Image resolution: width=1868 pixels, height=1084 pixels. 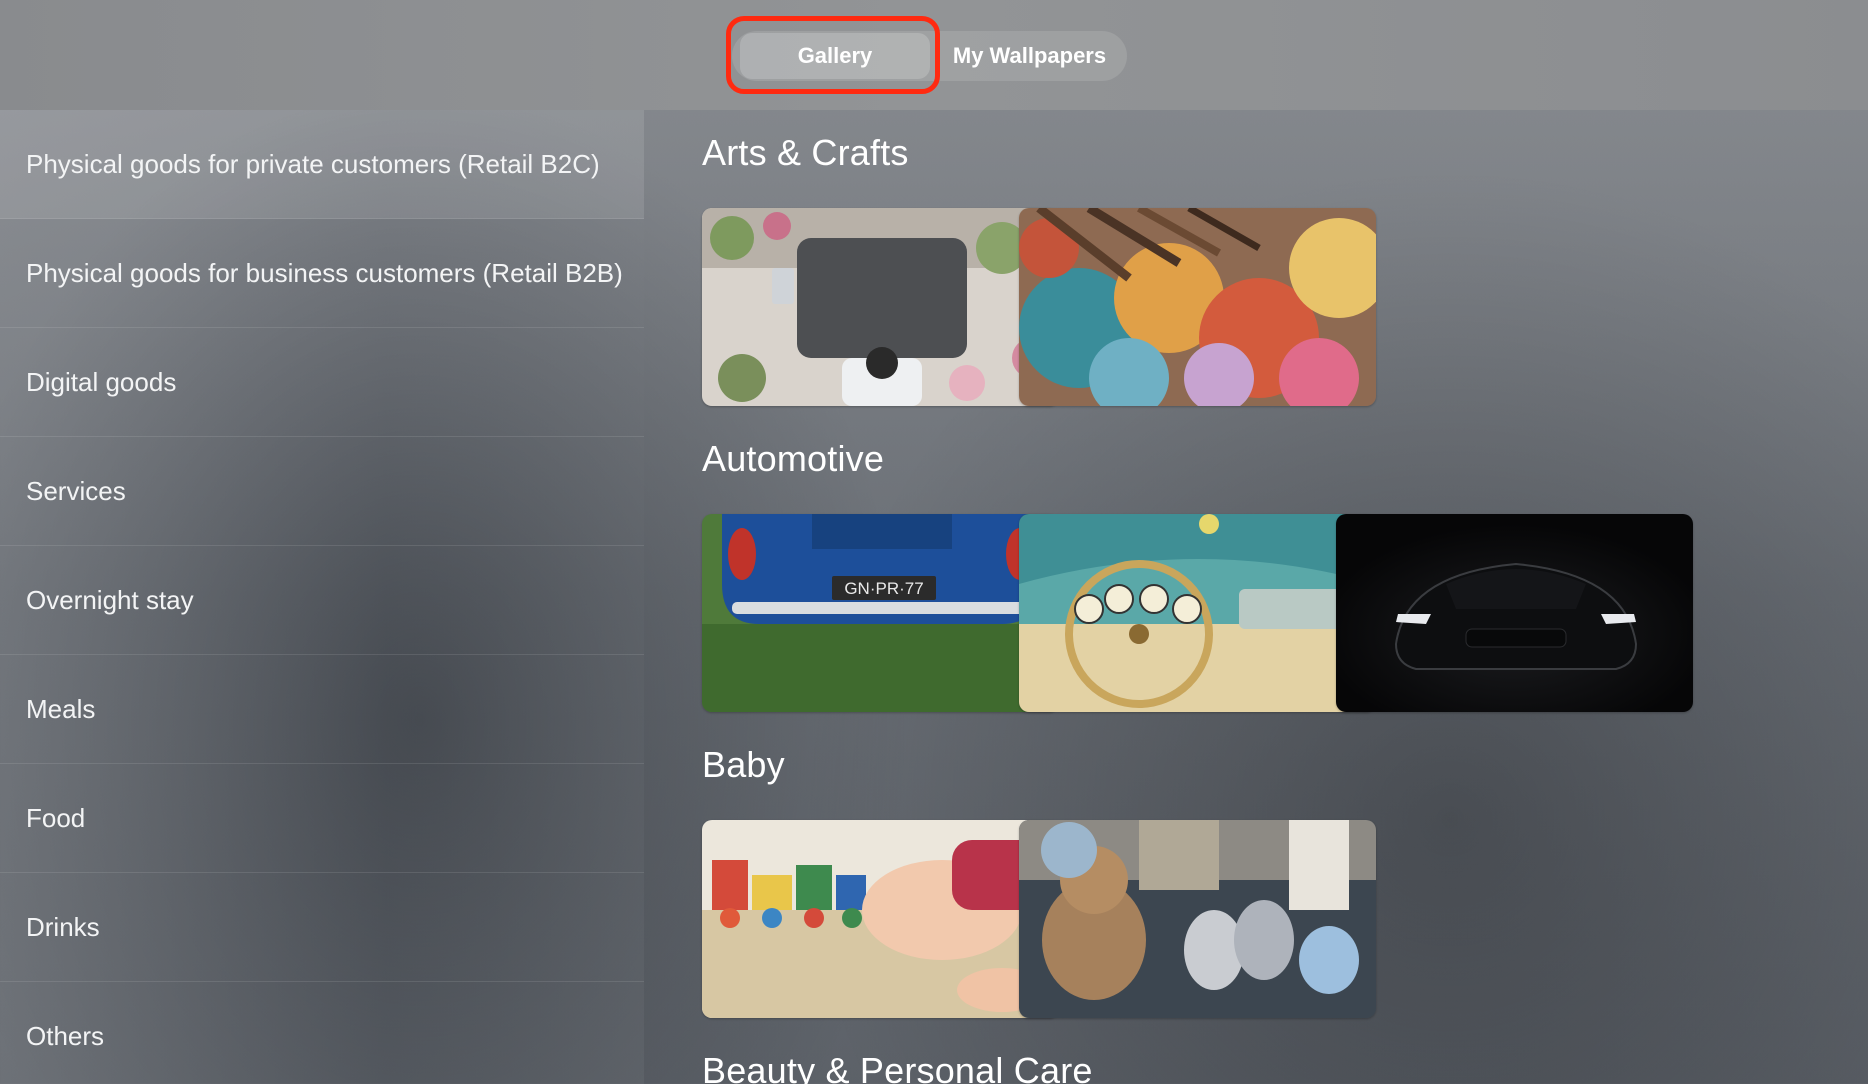 I want to click on sidebar-item-label: Others, so click(x=65, y=1035).